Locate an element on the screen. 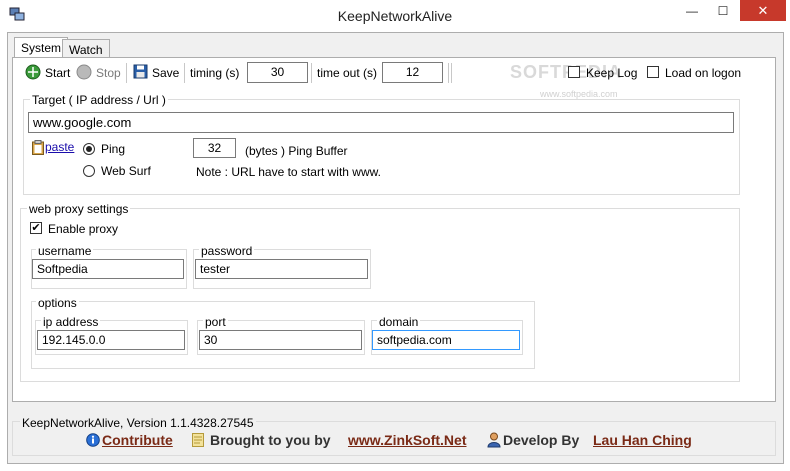 This screenshot has height=471, width=790. ping-buffer-input: 32 is located at coordinates (214, 148).